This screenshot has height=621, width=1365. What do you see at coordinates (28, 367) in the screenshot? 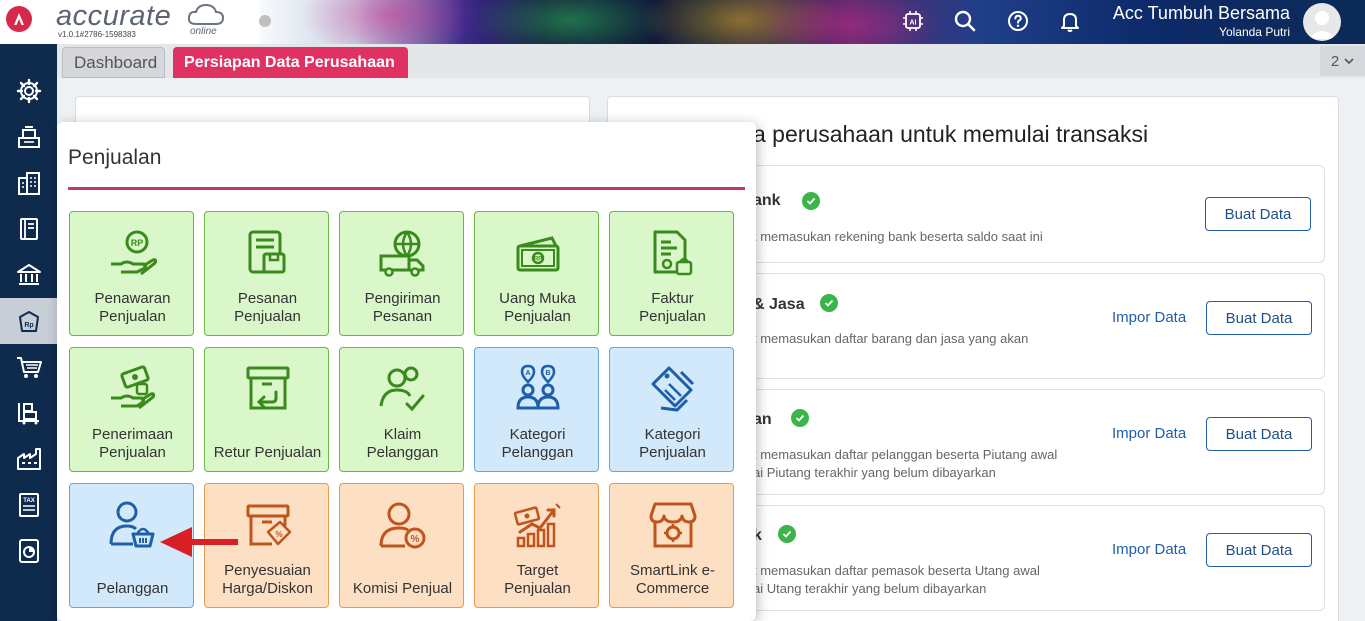
I see `sidebar-item-purchase` at bounding box center [28, 367].